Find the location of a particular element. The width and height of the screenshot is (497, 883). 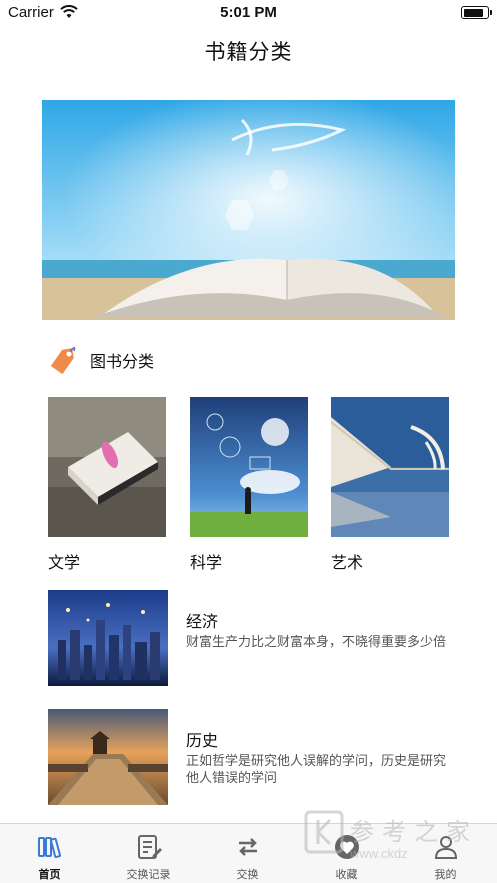

tag-icon is located at coordinates (63, 361).